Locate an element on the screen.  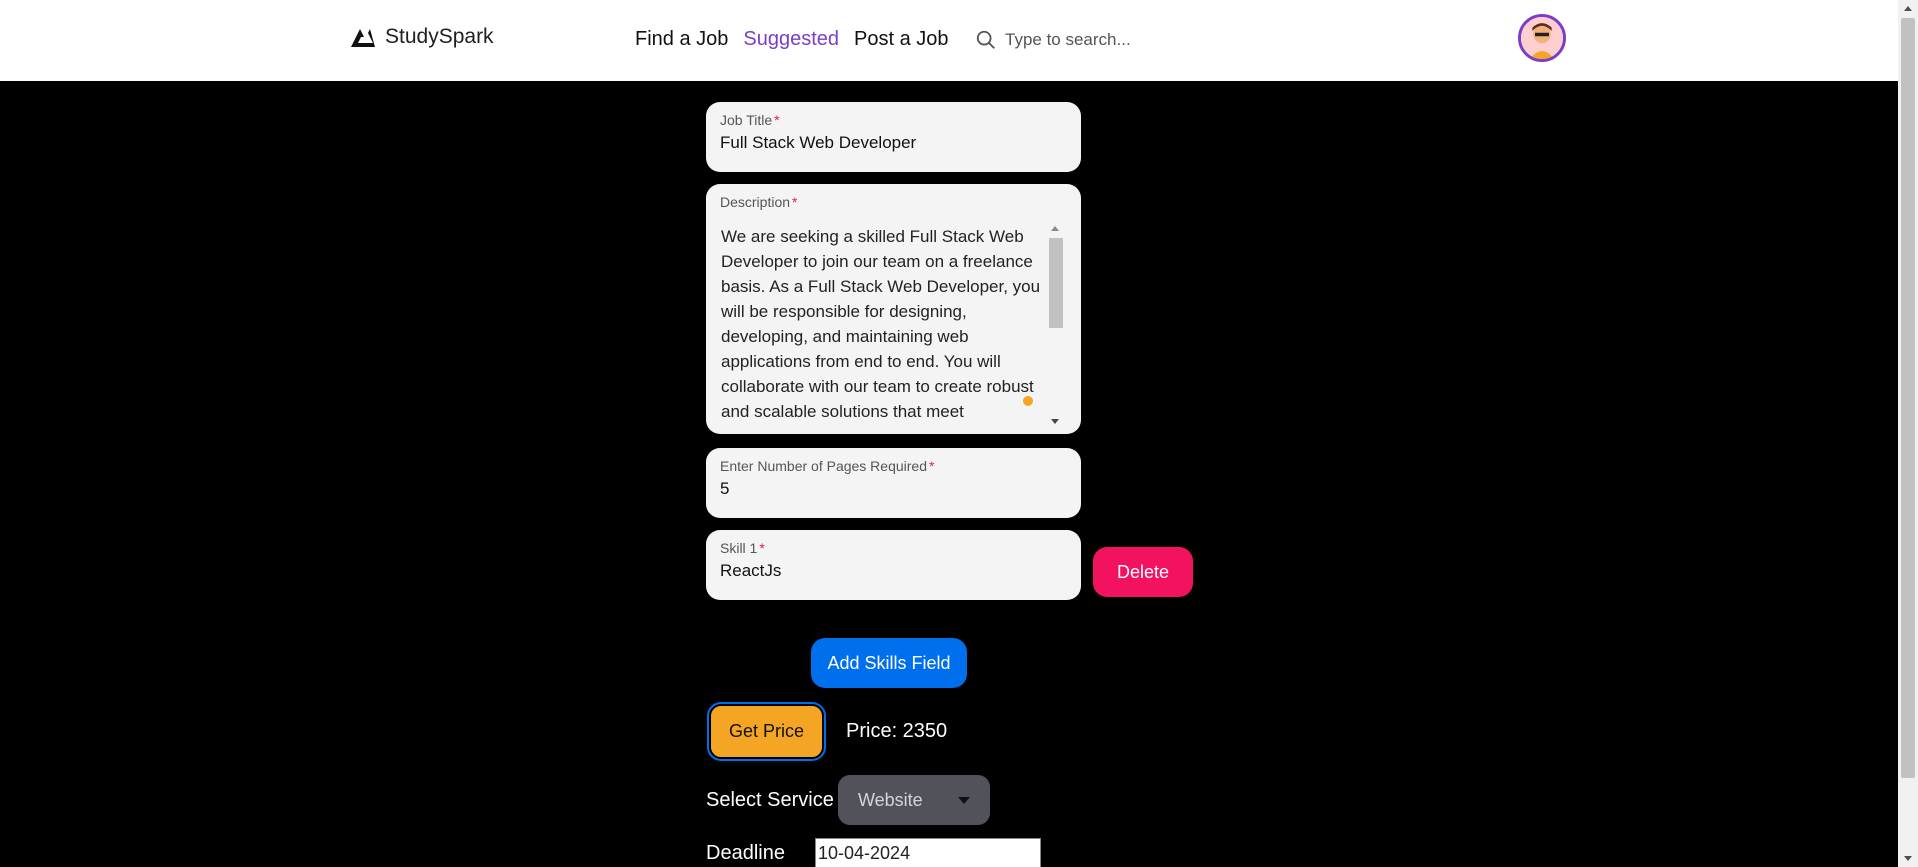
description-scrollbar is located at coordinates (1055, 325).